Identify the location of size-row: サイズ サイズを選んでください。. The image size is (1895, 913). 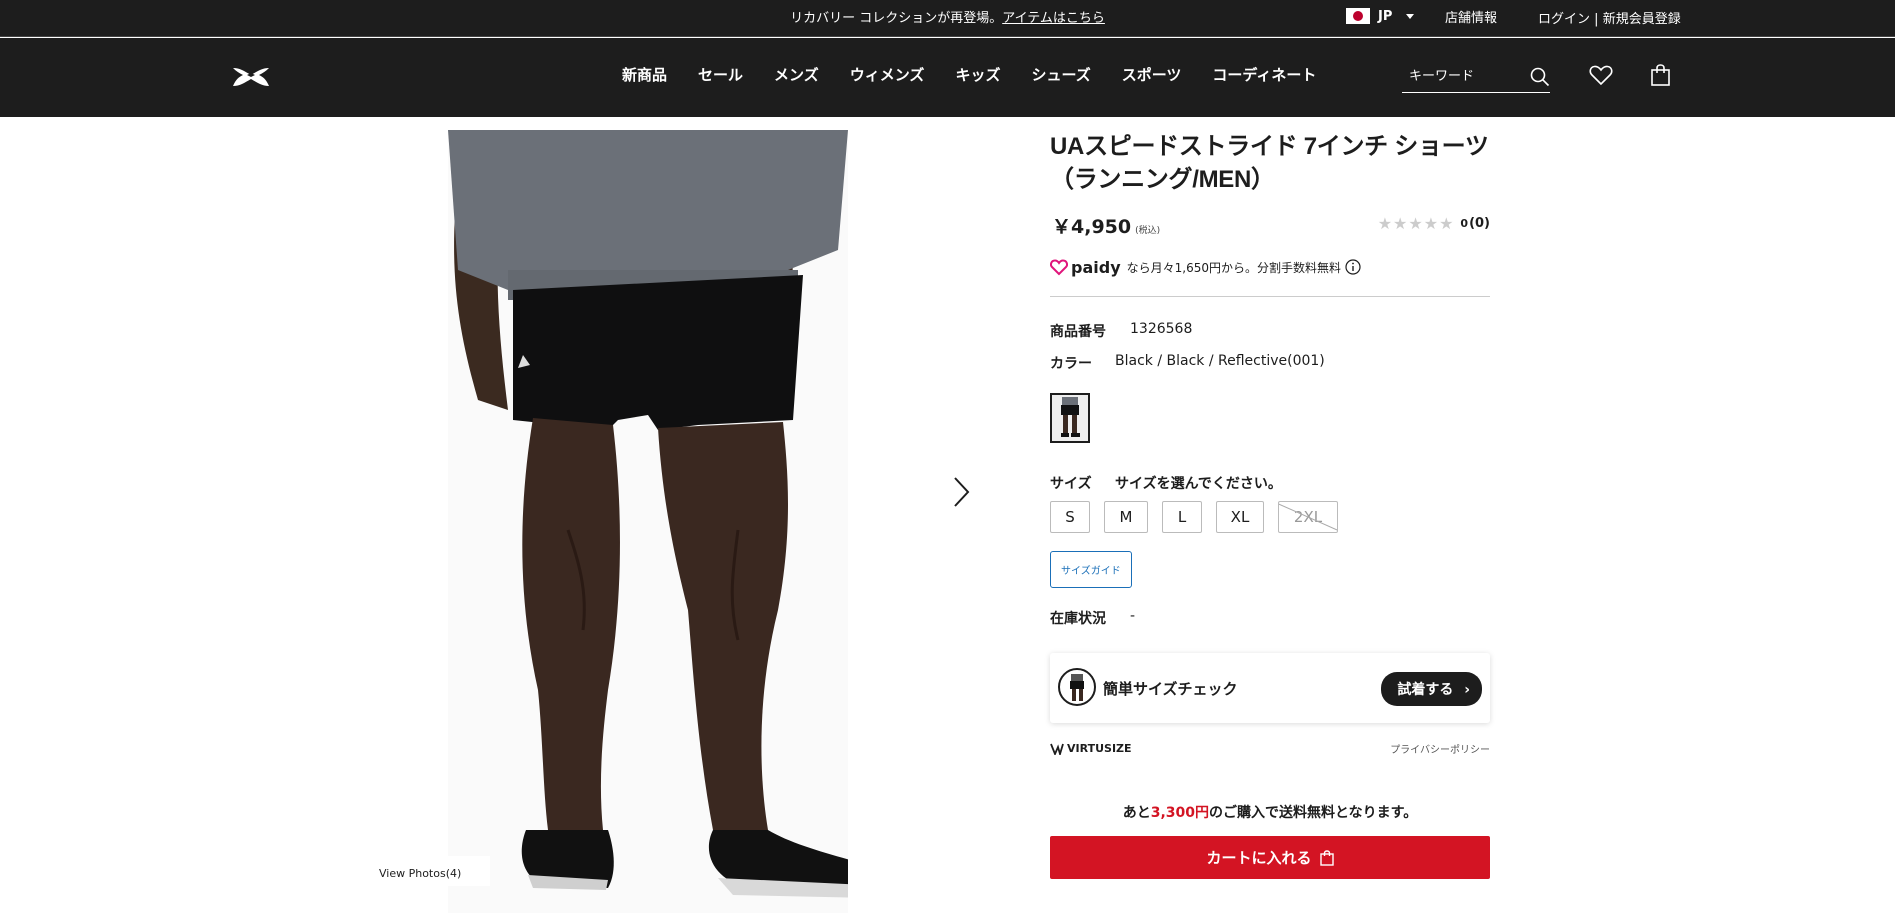
(1270, 483).